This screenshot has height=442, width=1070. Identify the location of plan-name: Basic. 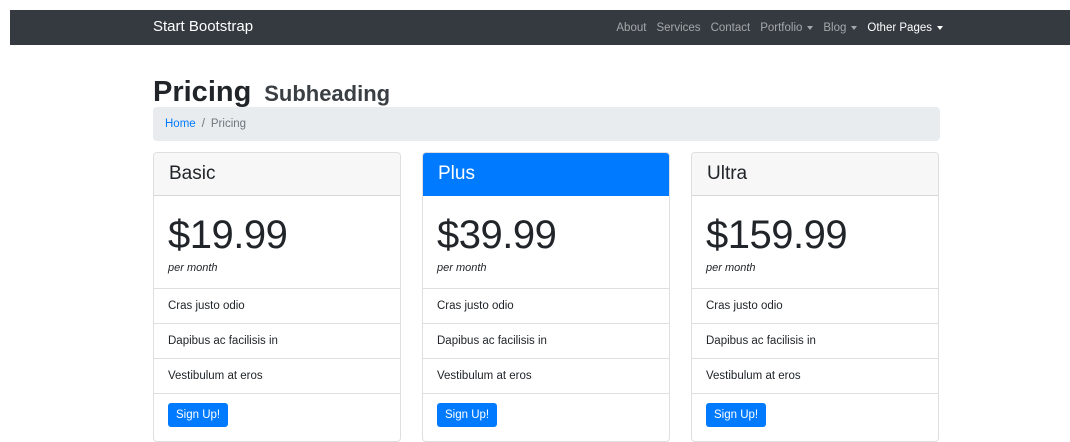
(277, 174).